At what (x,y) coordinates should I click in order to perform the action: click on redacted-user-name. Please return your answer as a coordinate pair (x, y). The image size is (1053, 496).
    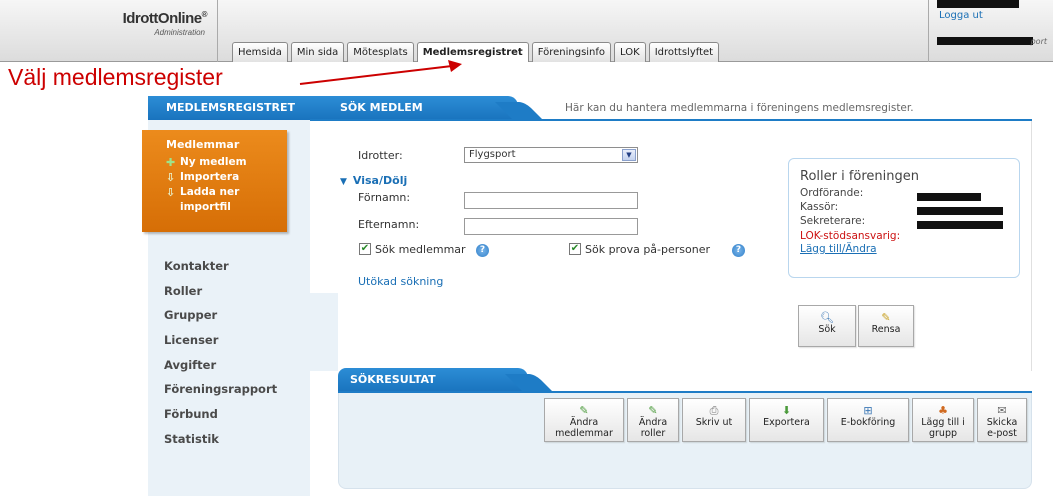
    Looking at the image, I should click on (978, 4).